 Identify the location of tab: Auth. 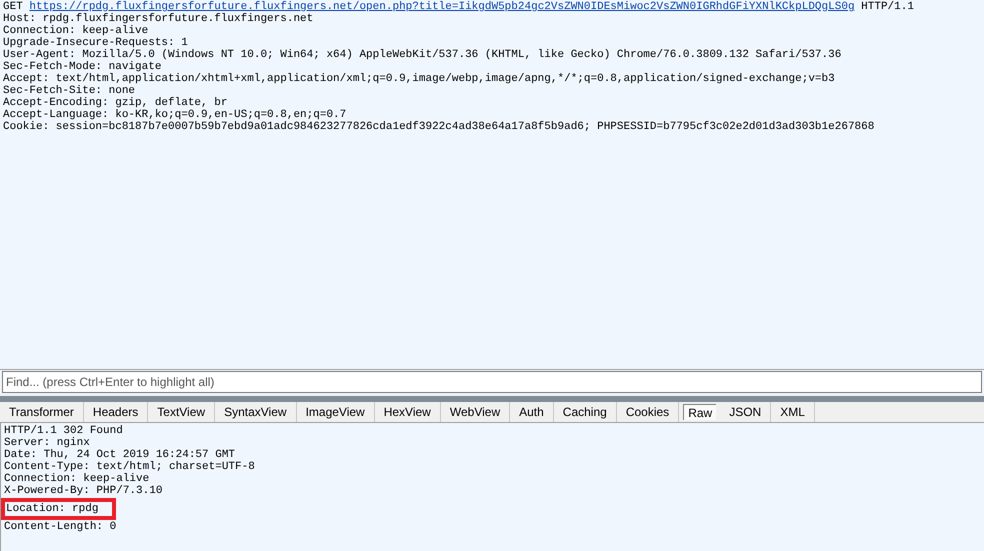
(532, 412).